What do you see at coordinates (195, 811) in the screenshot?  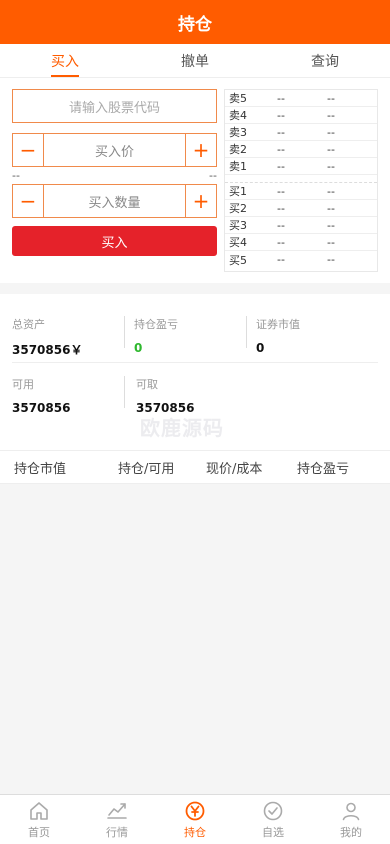 I see `yen-icon` at bounding box center [195, 811].